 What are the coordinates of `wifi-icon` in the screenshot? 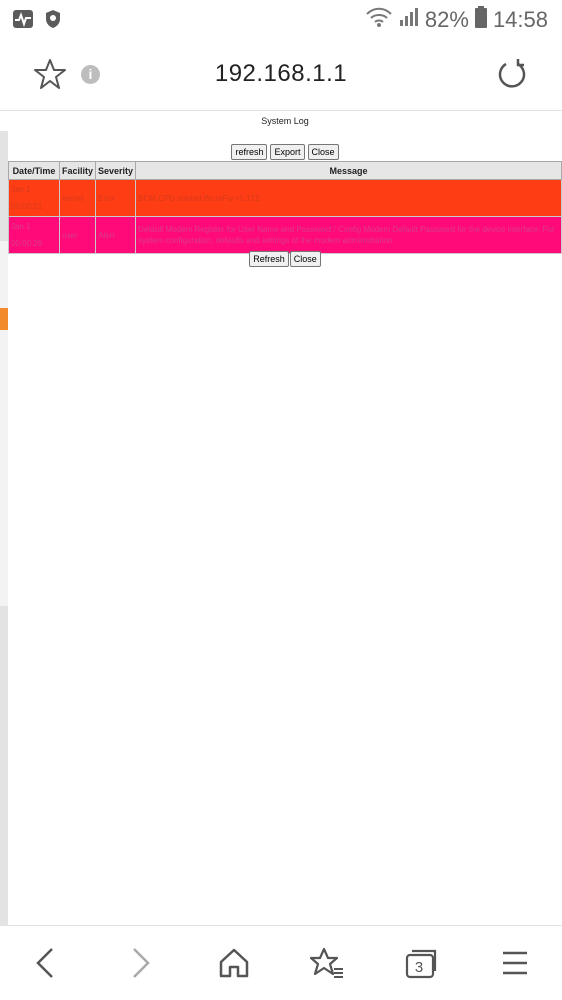 It's located at (379, 20).